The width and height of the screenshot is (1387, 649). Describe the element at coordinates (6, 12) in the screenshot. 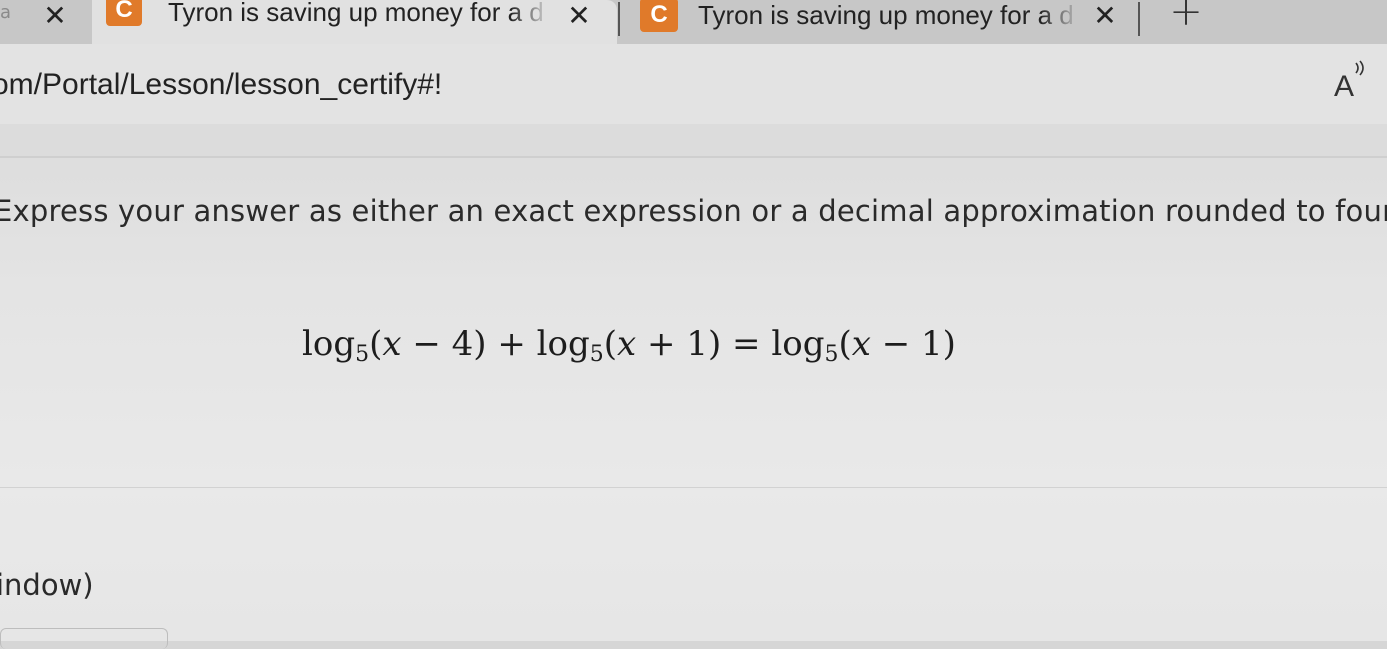

I see `tab-partial-title: a` at that location.